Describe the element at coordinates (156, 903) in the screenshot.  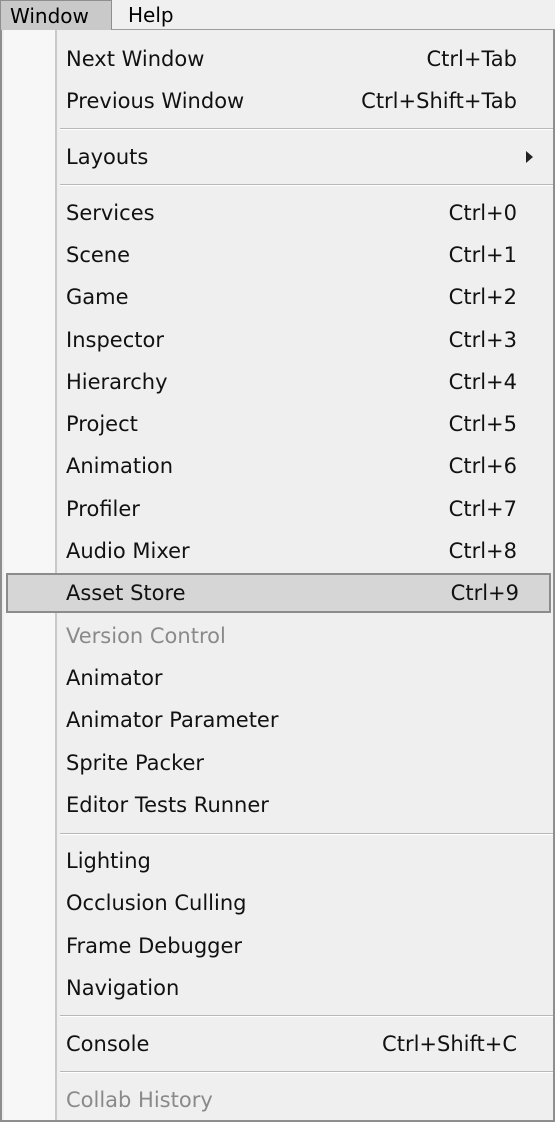
I see `menu-item-label: Occlusion Culling` at that location.